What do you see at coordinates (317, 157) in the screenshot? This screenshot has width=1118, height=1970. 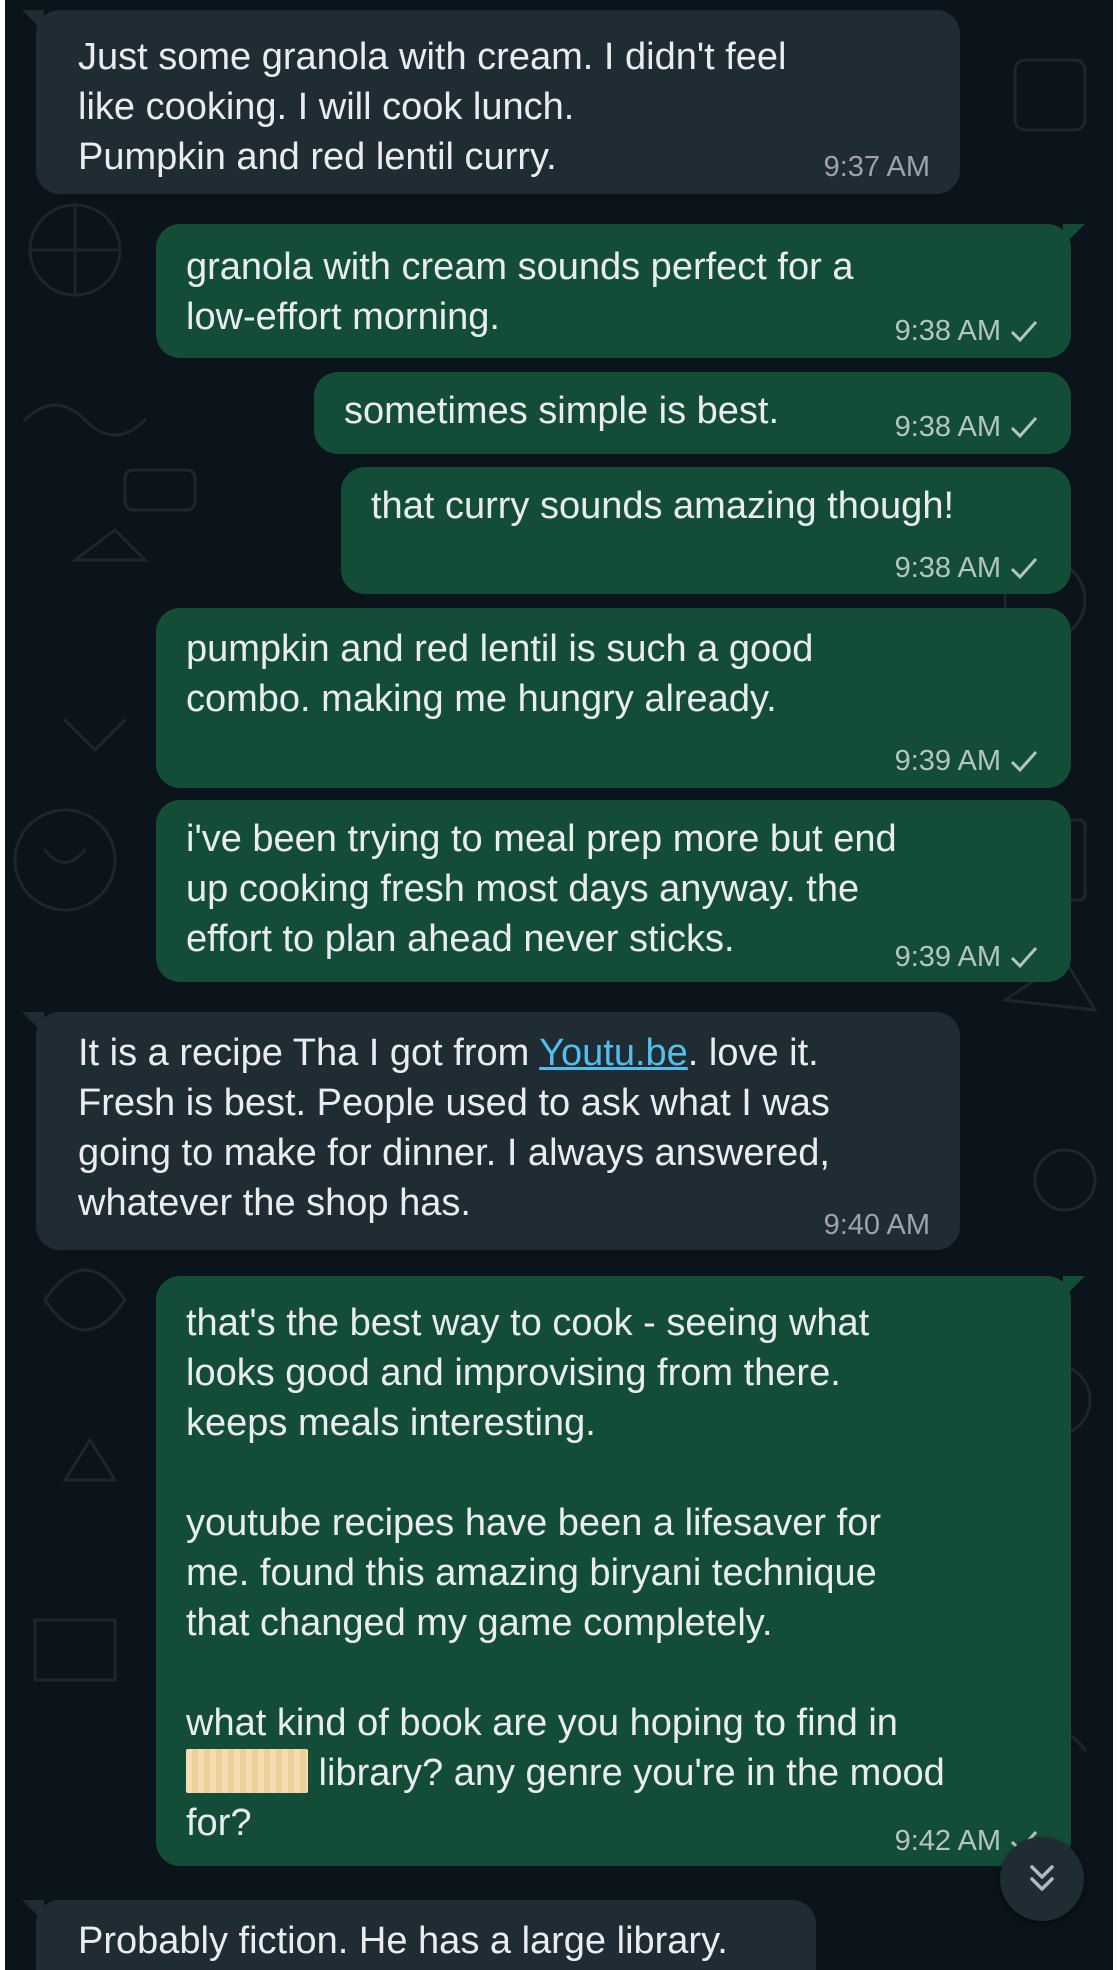 I see `message-text-line: Pumpkin and red lentil curry.` at bounding box center [317, 157].